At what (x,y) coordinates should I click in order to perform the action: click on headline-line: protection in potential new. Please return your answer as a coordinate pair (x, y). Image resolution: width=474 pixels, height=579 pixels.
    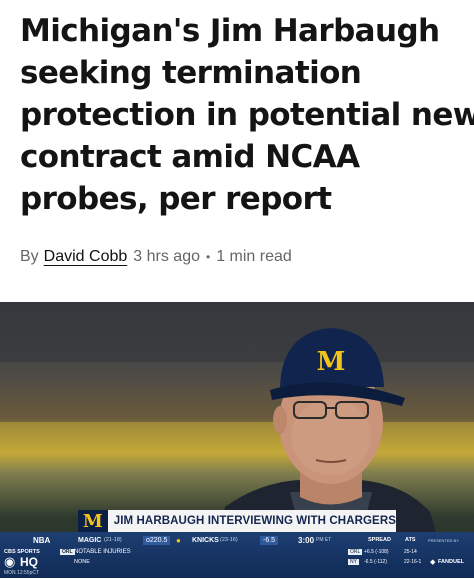
    Looking at the image, I should click on (247, 115).